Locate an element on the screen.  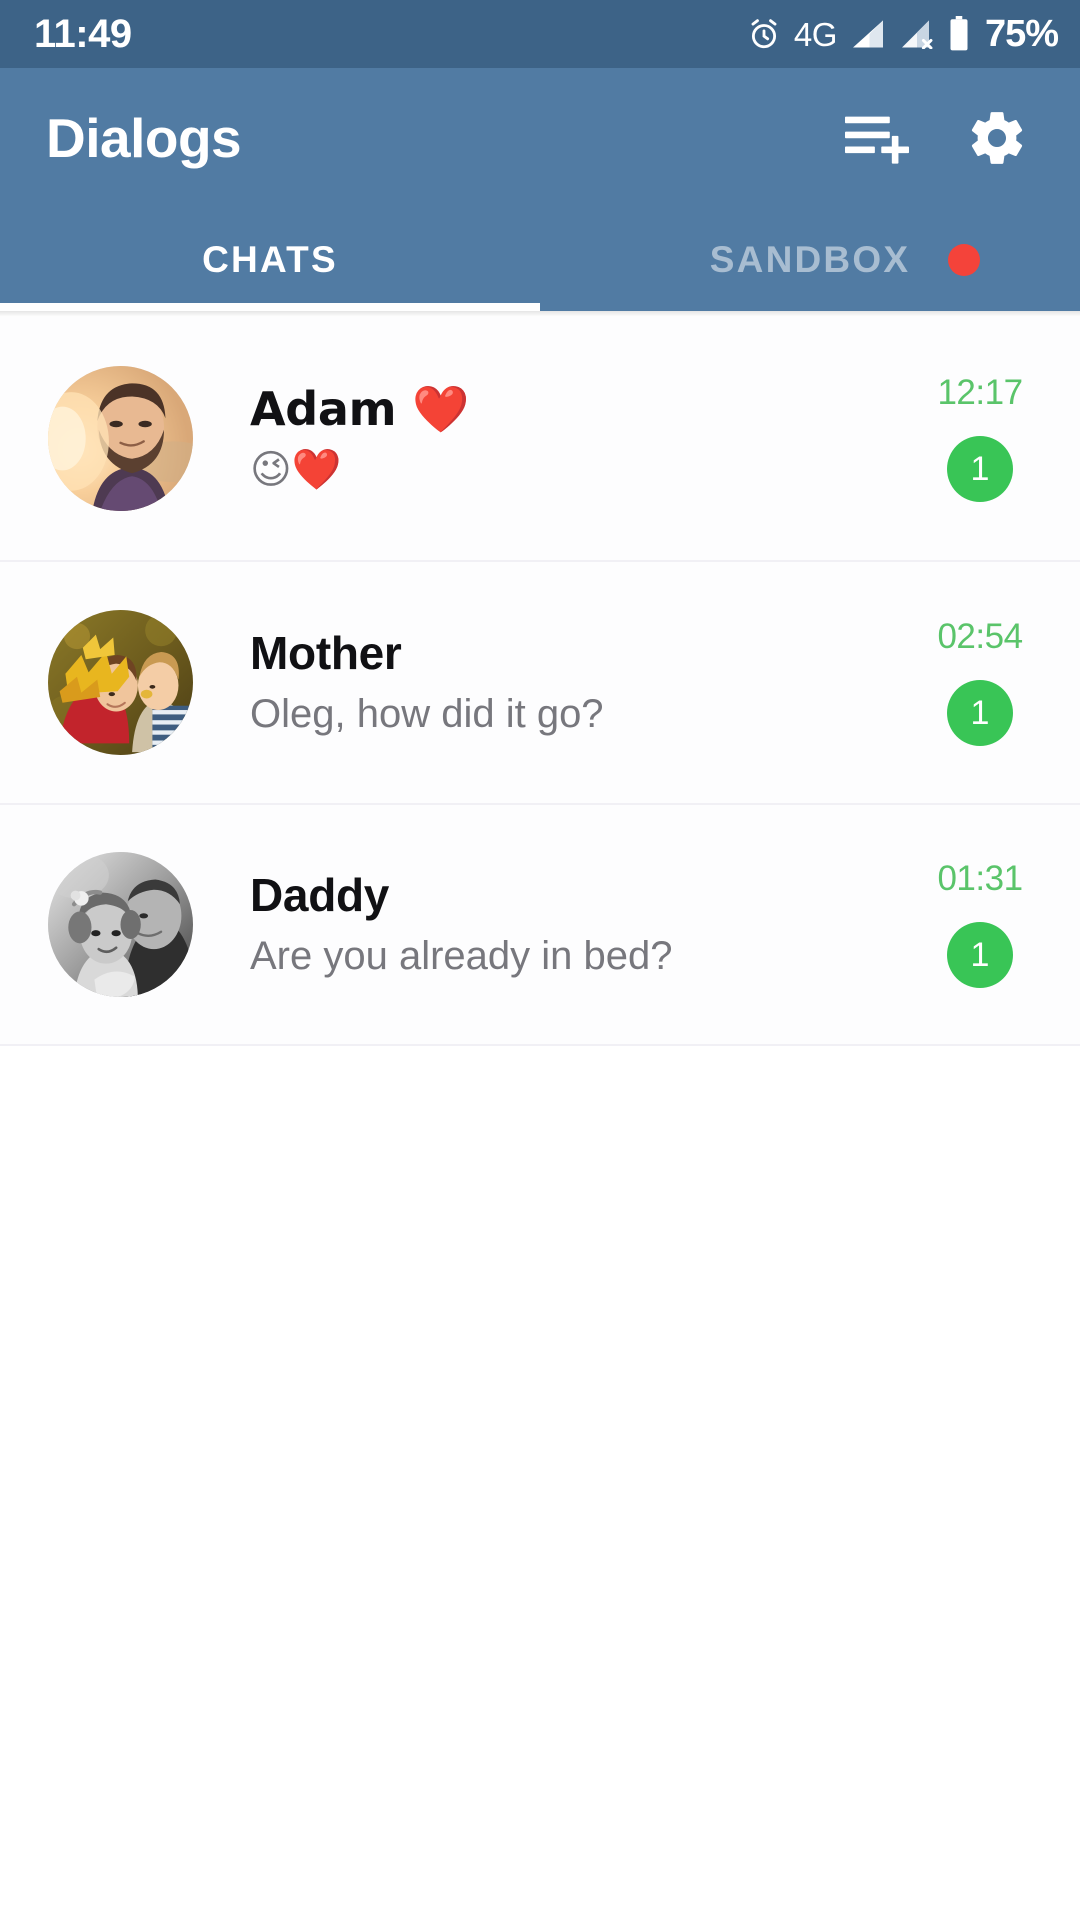
app-bar: Dialogs CHATS SANDBOX is located at coordinates (540, 189).